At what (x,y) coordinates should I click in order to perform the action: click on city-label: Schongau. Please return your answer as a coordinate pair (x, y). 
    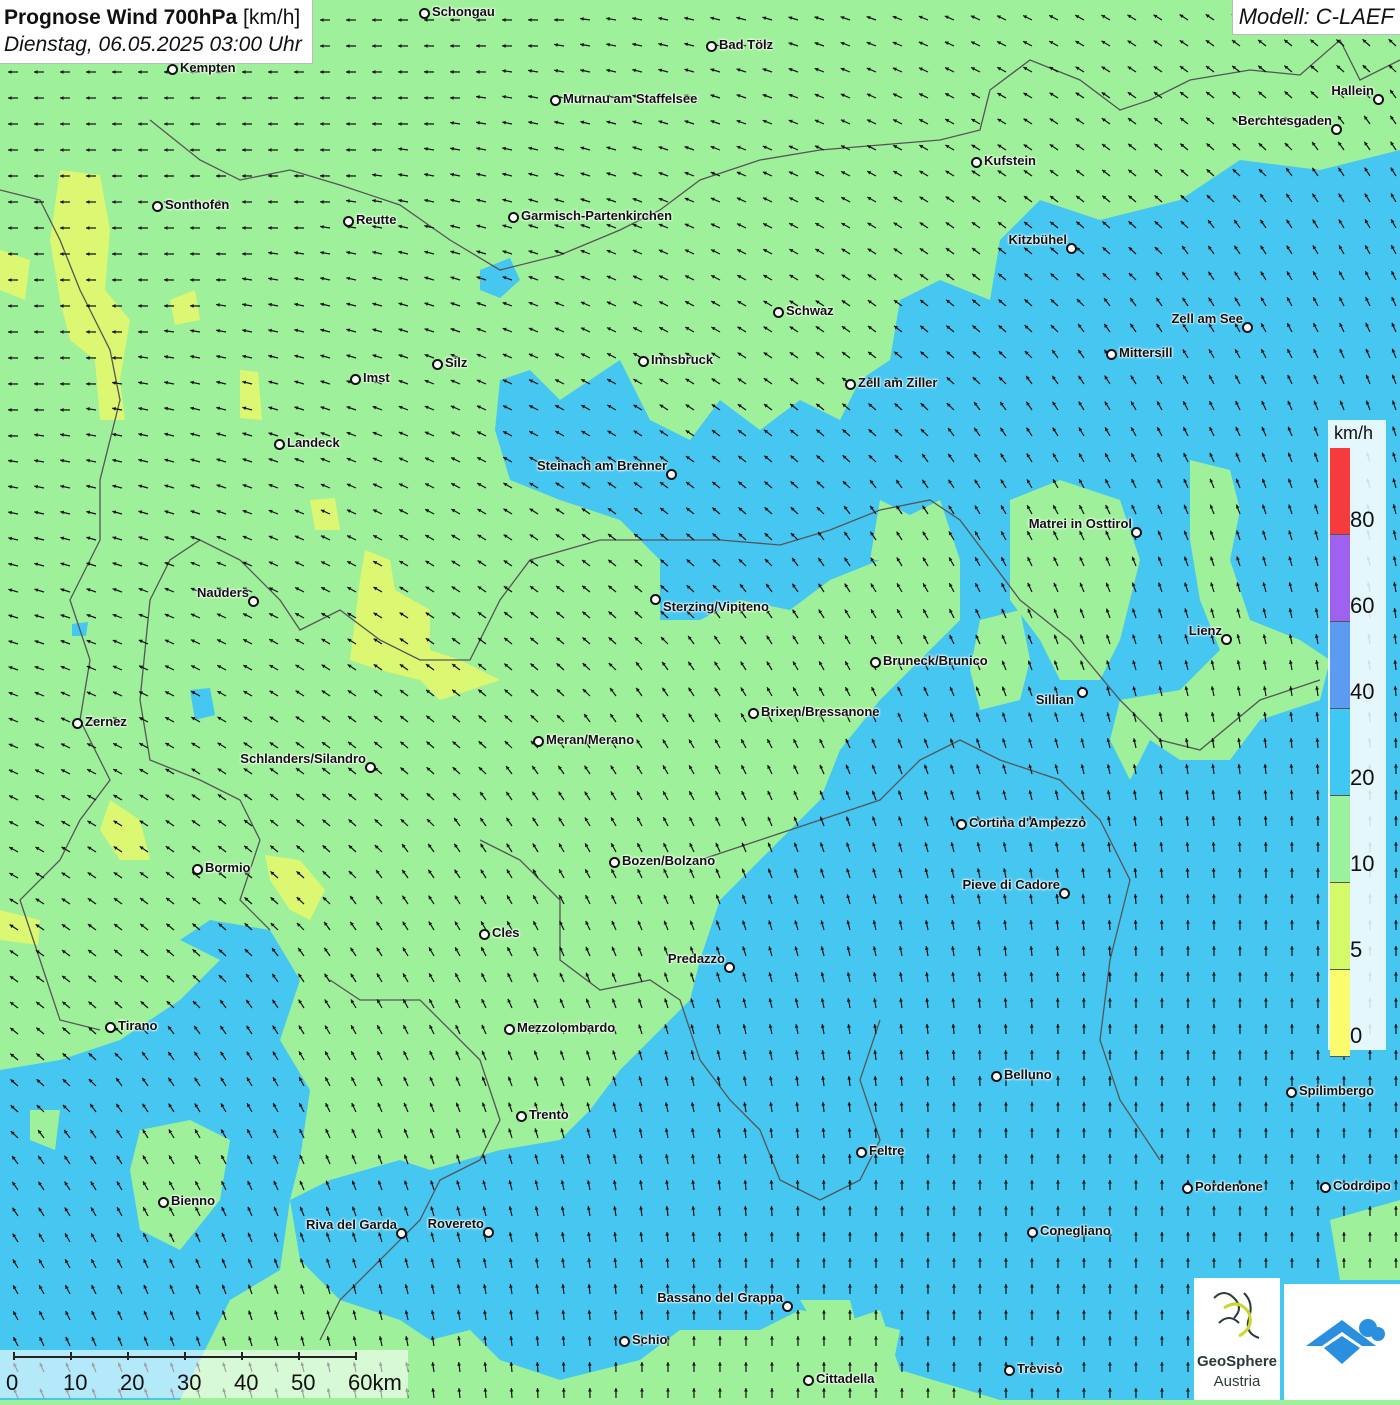
    Looking at the image, I should click on (463, 11).